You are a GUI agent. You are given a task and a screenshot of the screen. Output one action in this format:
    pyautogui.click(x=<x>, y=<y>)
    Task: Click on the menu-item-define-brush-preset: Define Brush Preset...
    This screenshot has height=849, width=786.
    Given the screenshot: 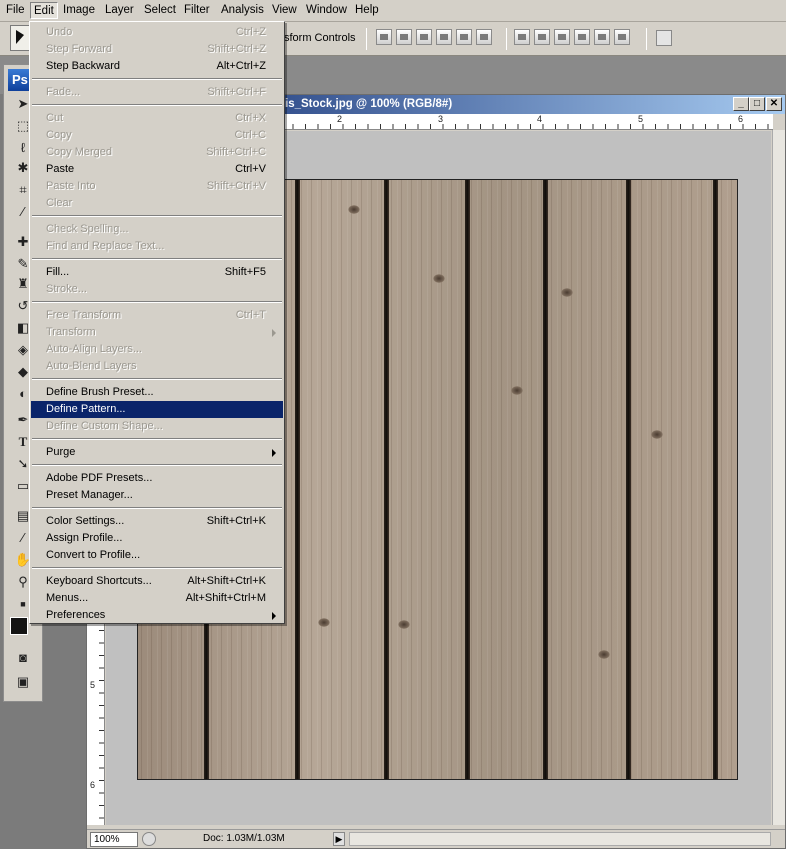 What is the action you would take?
    pyautogui.click(x=157, y=392)
    